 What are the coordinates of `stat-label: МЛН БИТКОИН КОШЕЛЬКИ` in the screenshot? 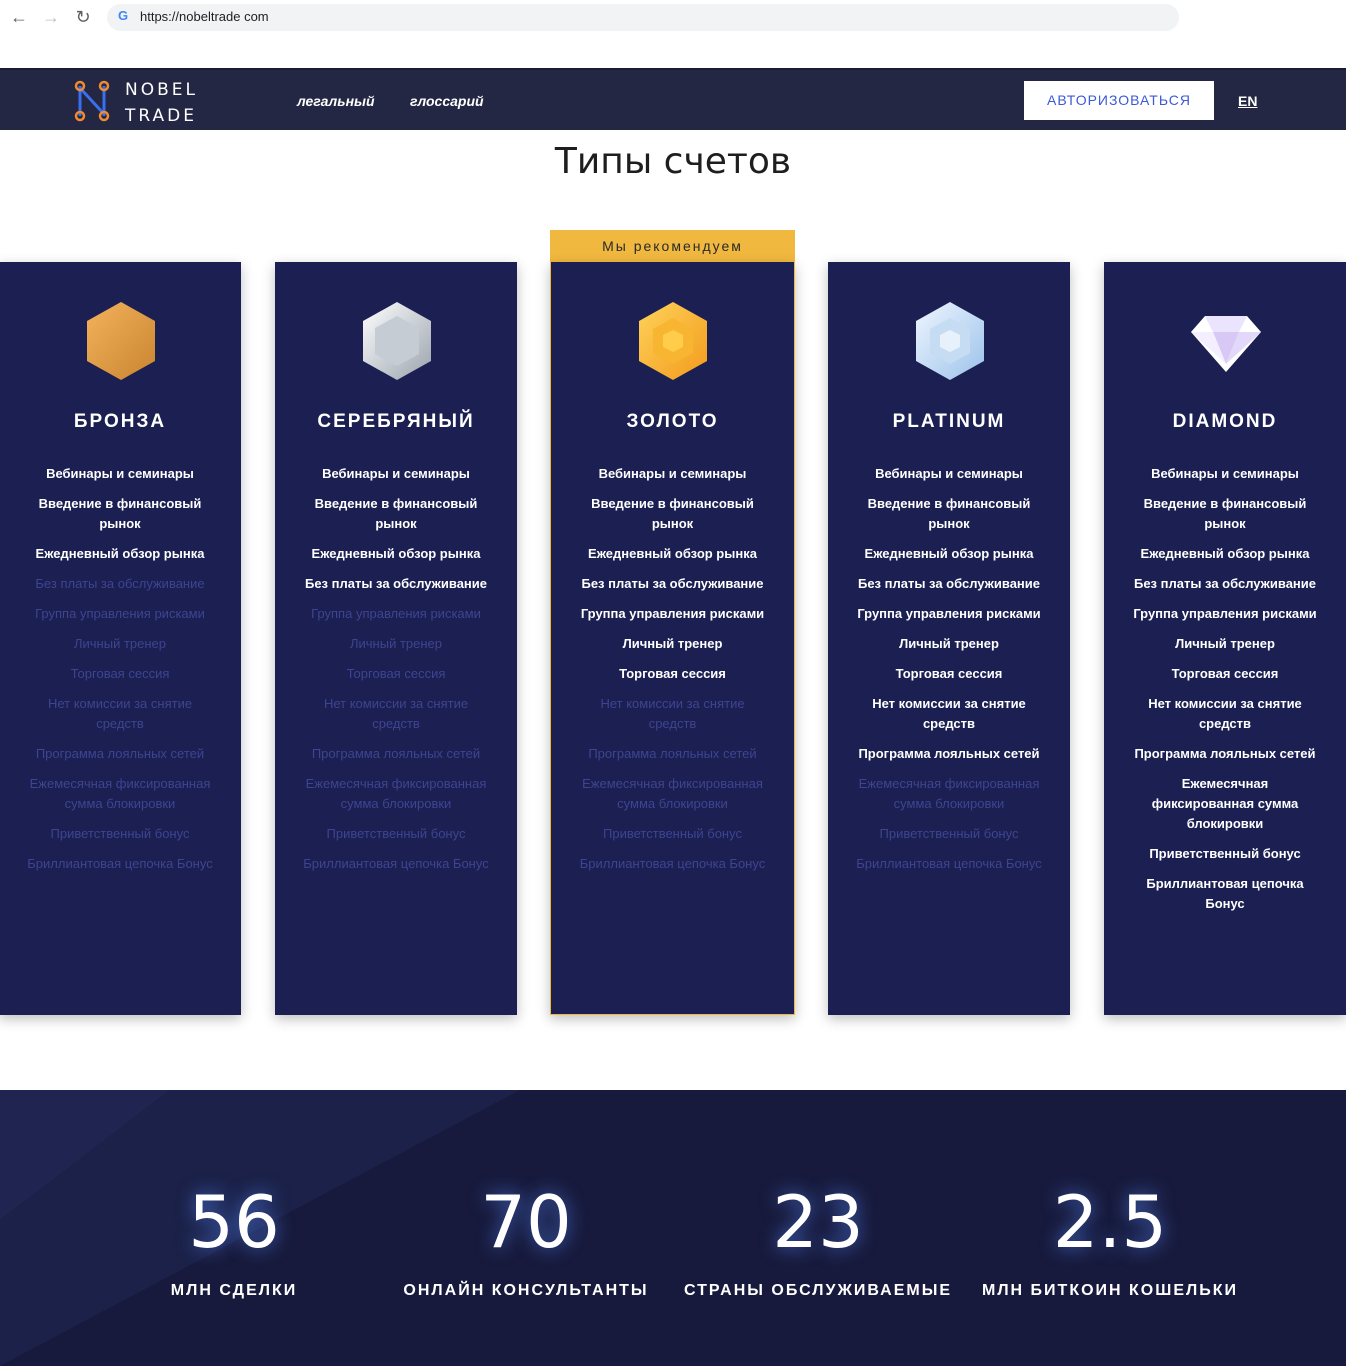 It's located at (1110, 1290).